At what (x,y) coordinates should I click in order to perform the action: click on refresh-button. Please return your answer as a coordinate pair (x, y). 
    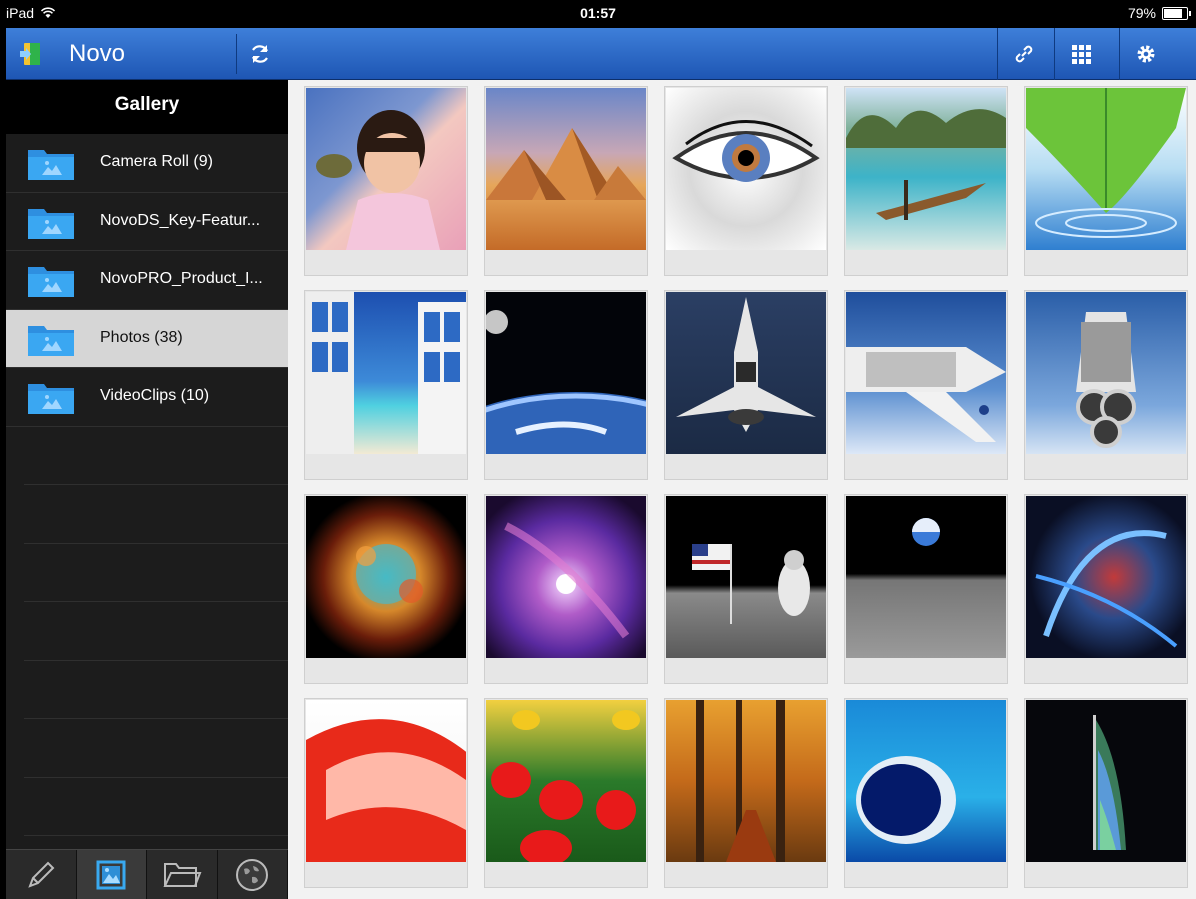
    Looking at the image, I should click on (259, 54).